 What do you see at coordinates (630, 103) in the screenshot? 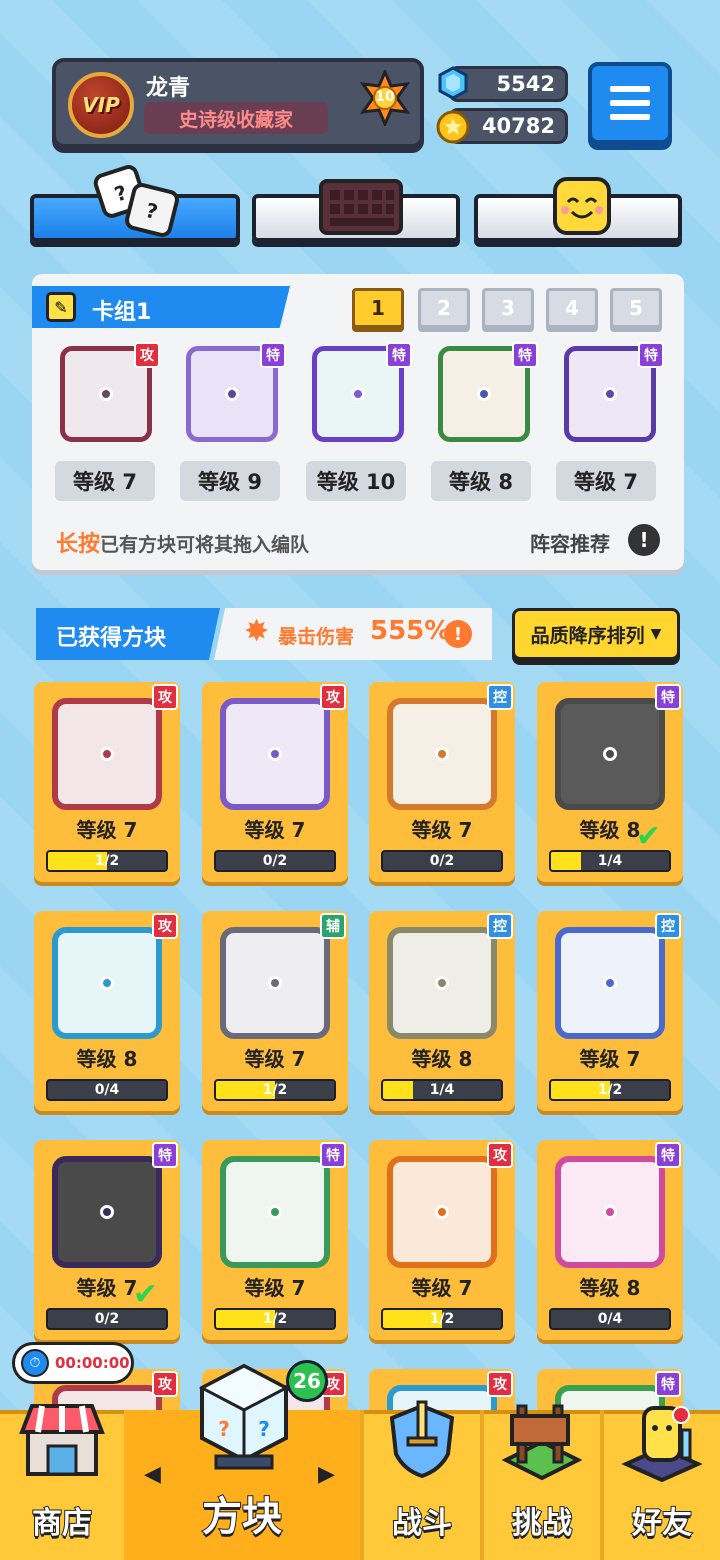
I see `menu-button` at bounding box center [630, 103].